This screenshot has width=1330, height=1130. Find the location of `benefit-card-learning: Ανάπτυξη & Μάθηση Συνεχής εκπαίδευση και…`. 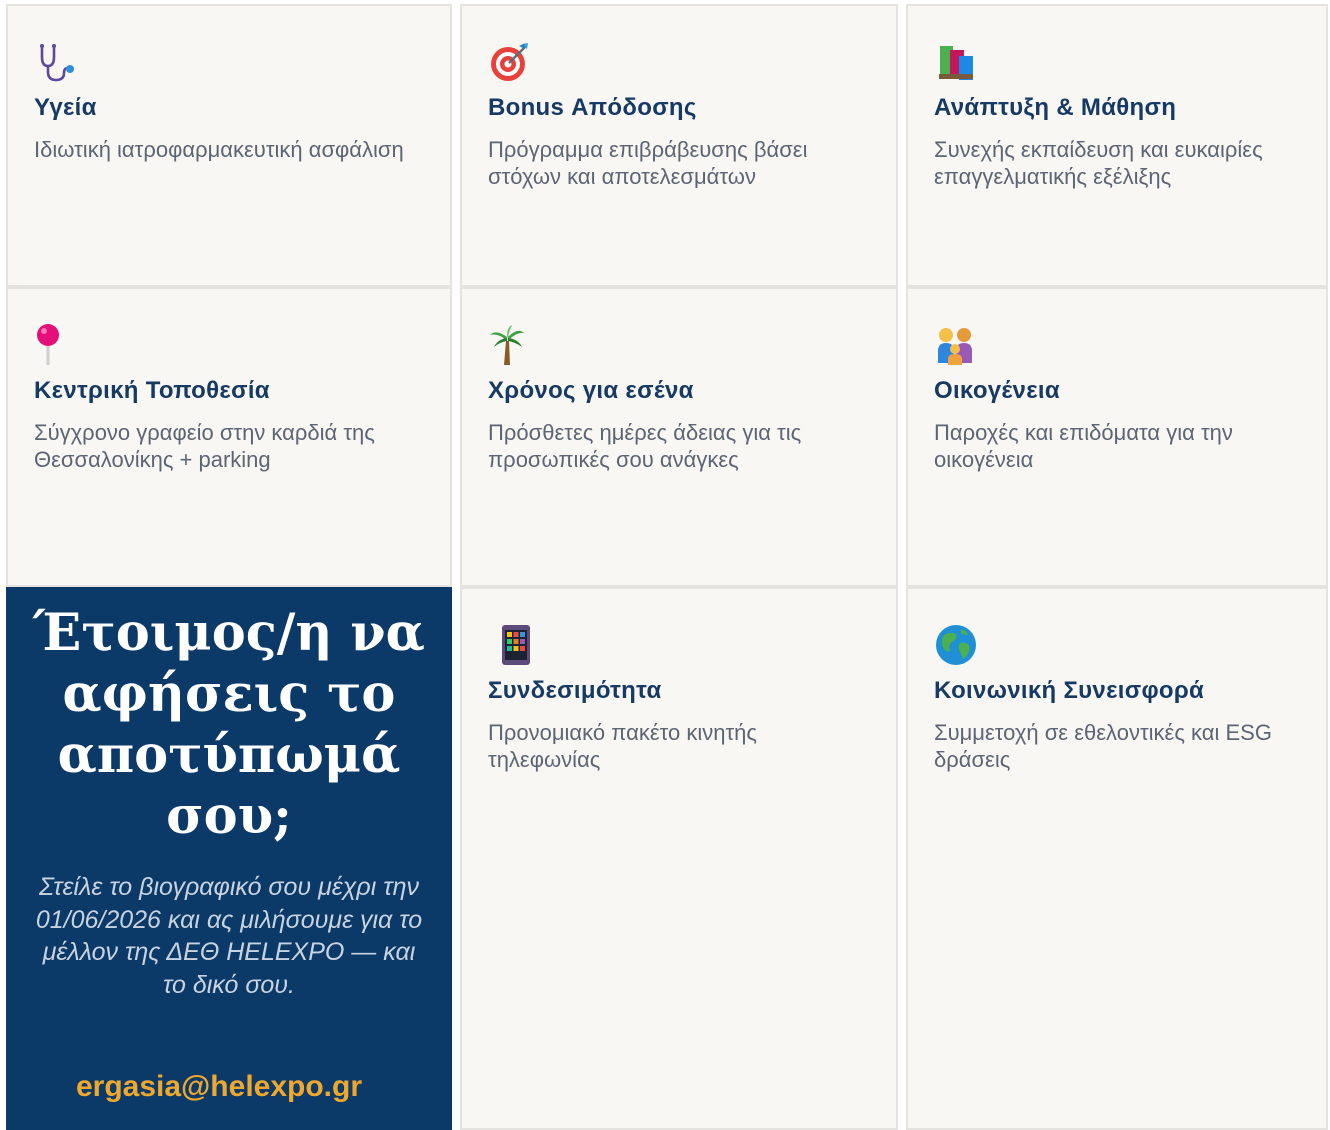

benefit-card-learning: Ανάπτυξη & Μάθηση Συνεχής εκπαίδευση και… is located at coordinates (1117, 145).